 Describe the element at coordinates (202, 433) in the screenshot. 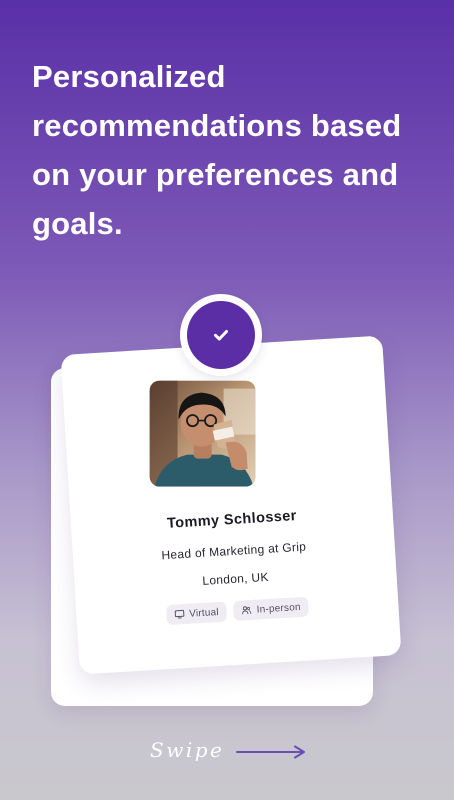

I see `profile-photo` at that location.